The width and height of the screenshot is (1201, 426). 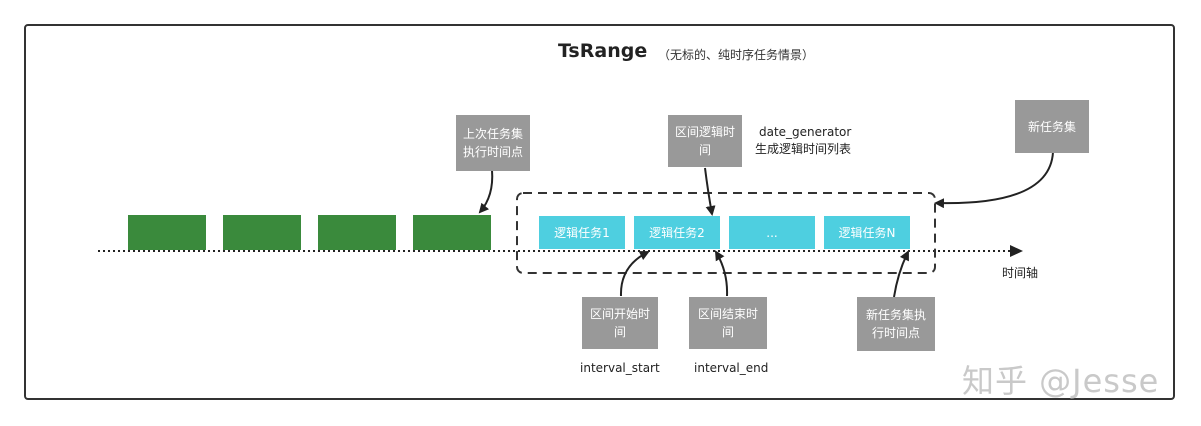 I want to click on arrow-new-taskset, so click(x=994, y=180).